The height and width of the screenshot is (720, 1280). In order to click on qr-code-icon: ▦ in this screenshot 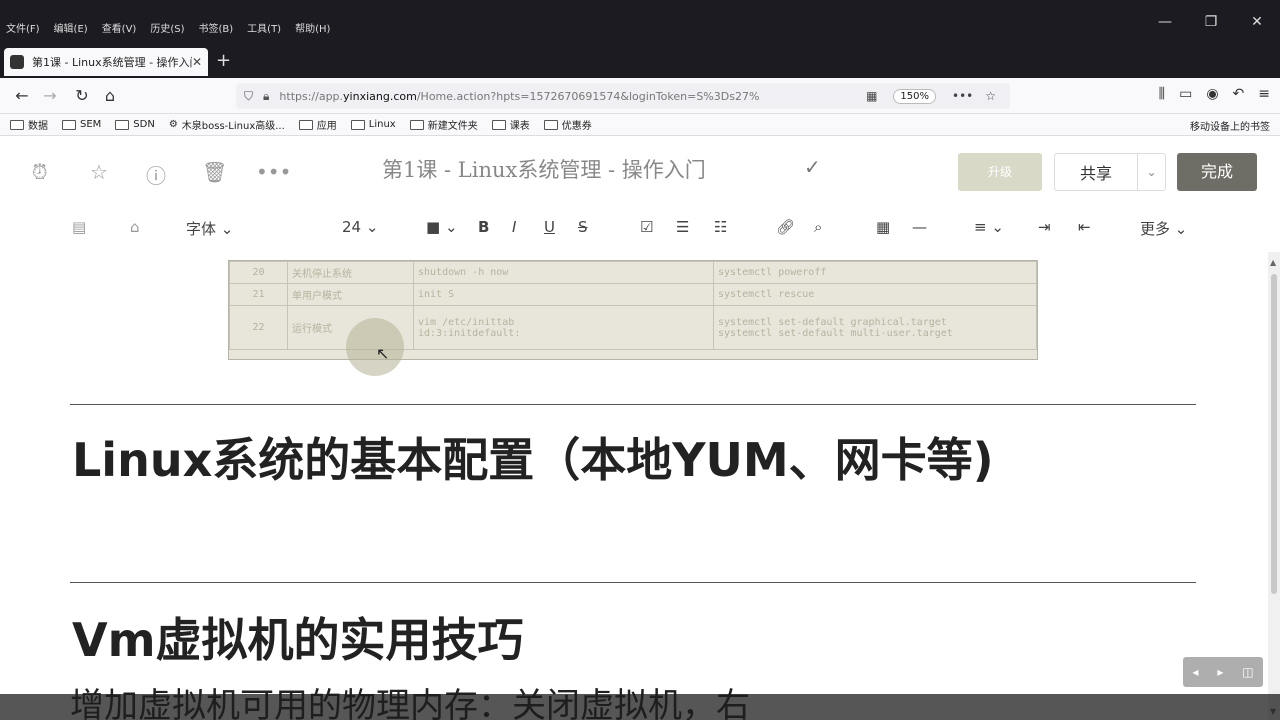, I will do `click(871, 96)`.